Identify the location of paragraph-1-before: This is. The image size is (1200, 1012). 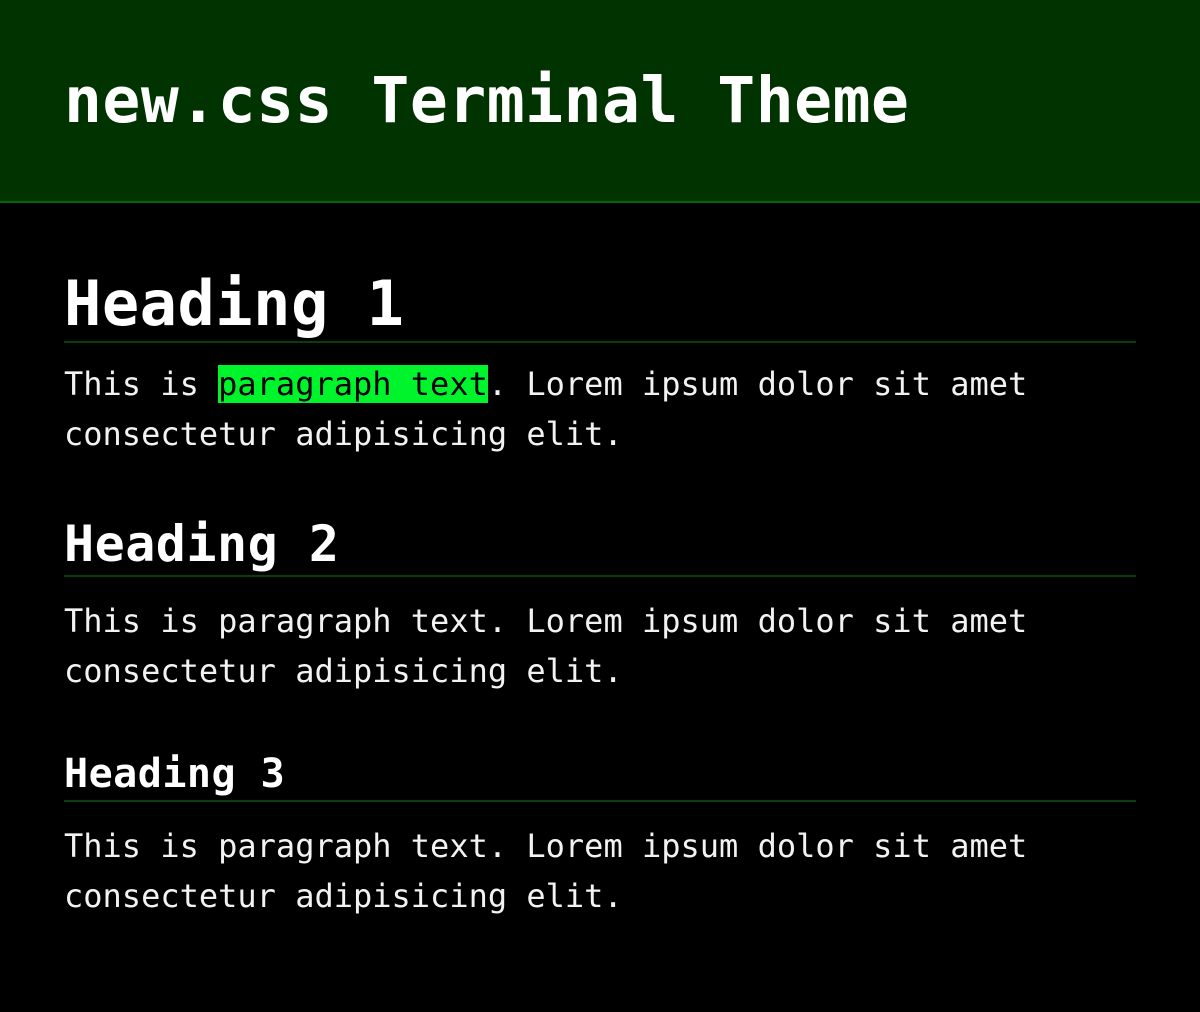
(141, 384).